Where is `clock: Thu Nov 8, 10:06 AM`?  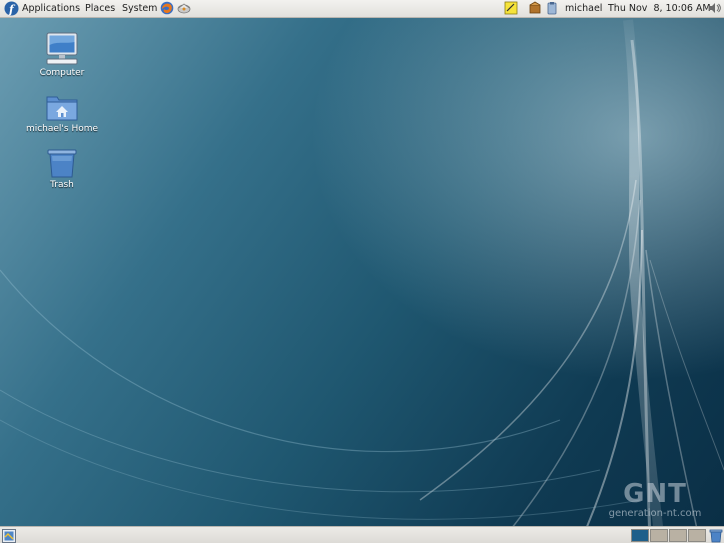 clock: Thu Nov 8, 10:06 AM is located at coordinates (659, 8).